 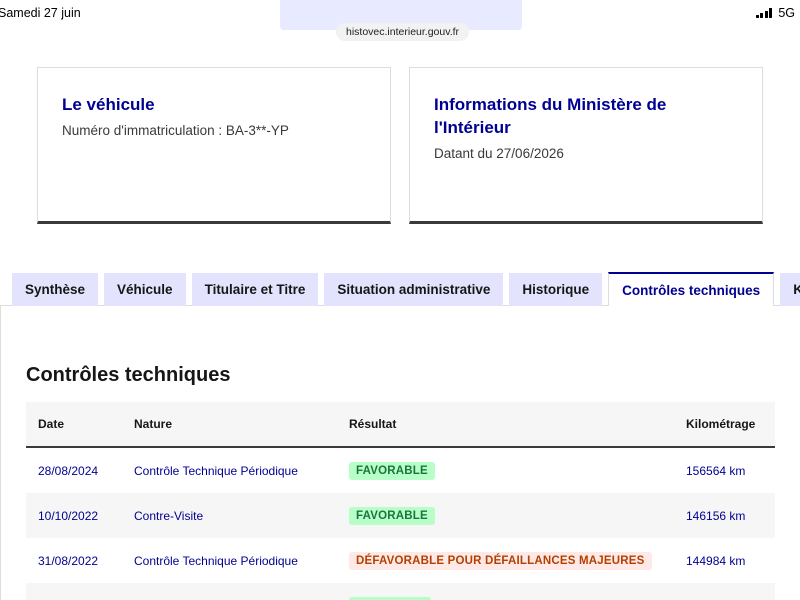 I want to click on result-badge-label: DÉFAVORABLE POUR DÉFAILLANCES MAJEURES, so click(x=500, y=561).